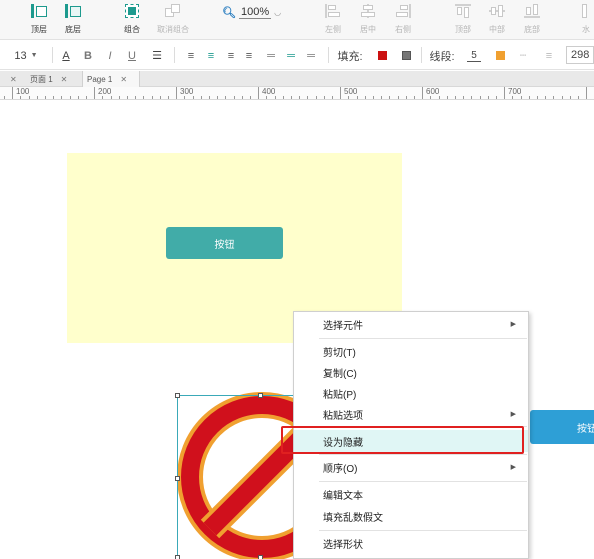  Describe the element at coordinates (105, 91) in the screenshot. I see `ruler-label: 200` at that location.